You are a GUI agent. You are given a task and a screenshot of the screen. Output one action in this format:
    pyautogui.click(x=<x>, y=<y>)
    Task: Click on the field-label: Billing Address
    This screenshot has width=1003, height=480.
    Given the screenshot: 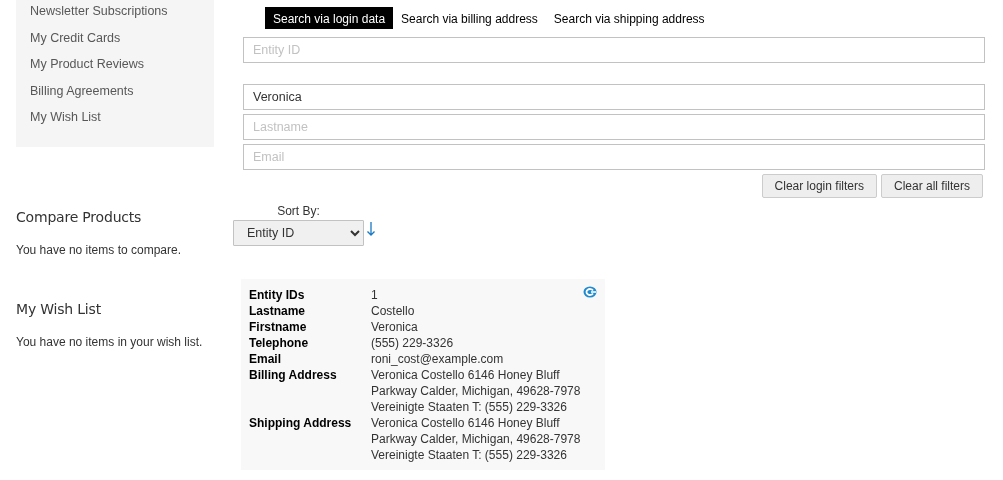 What is the action you would take?
    pyautogui.click(x=310, y=391)
    